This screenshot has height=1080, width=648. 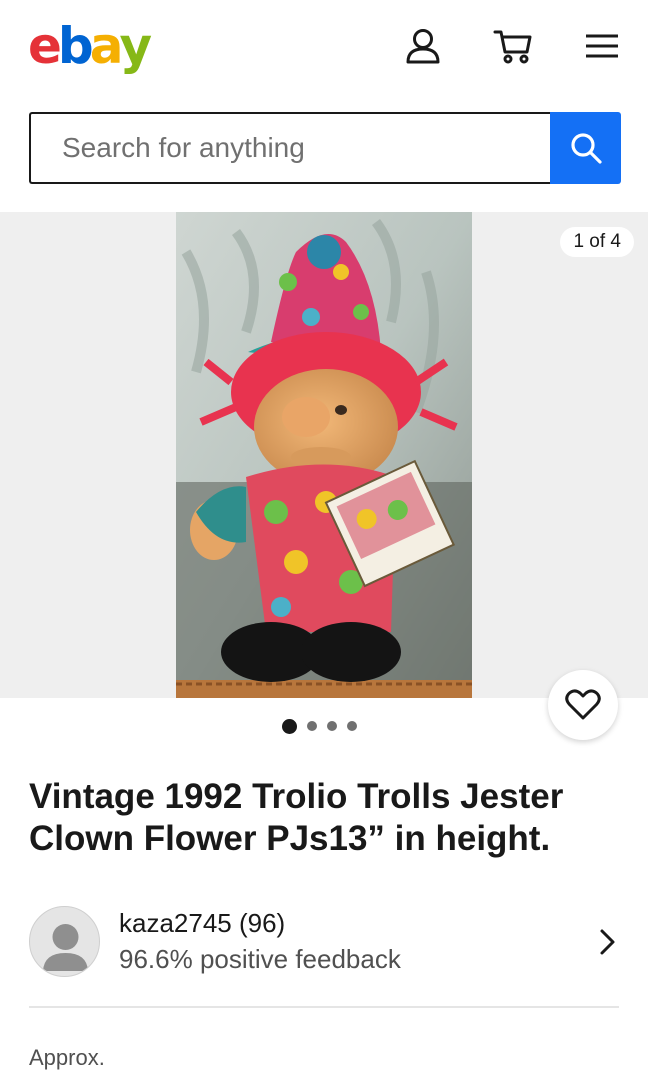 I want to click on seller-feedback: 96.6% positive feedback, so click(x=260, y=959).